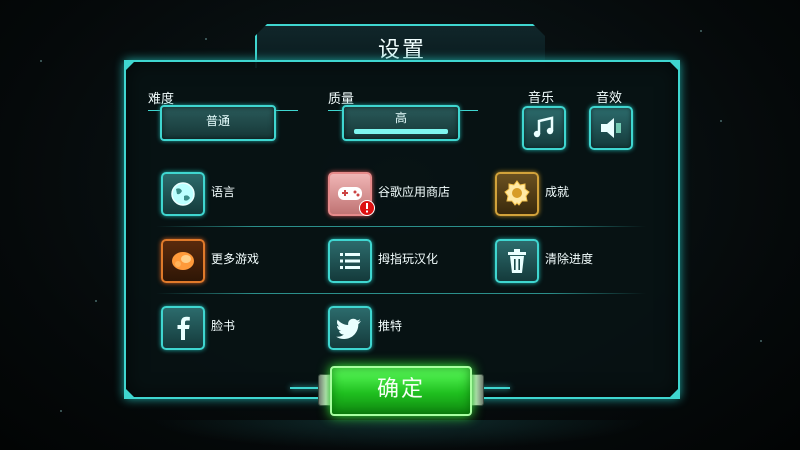 The width and height of the screenshot is (800, 450). I want to click on more-games-icon, so click(183, 261).